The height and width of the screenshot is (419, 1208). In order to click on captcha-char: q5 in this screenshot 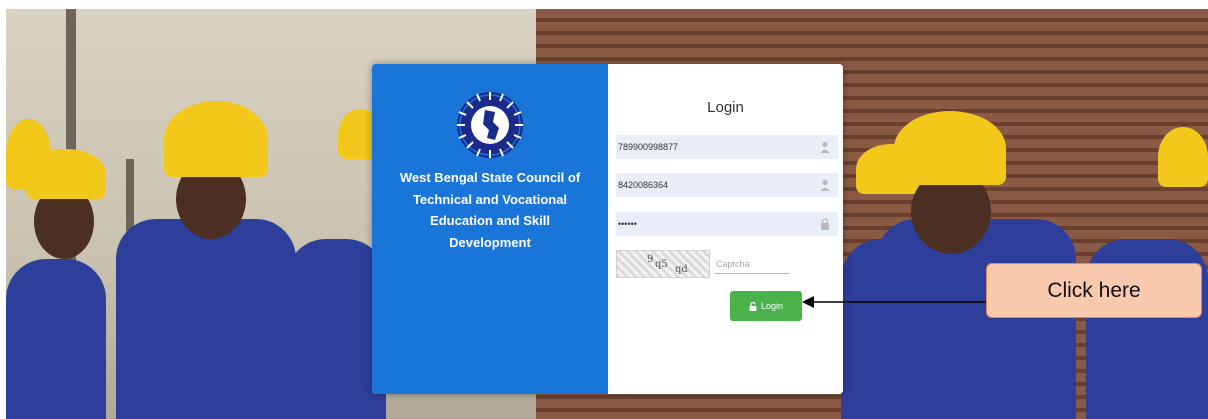, I will do `click(661, 264)`.